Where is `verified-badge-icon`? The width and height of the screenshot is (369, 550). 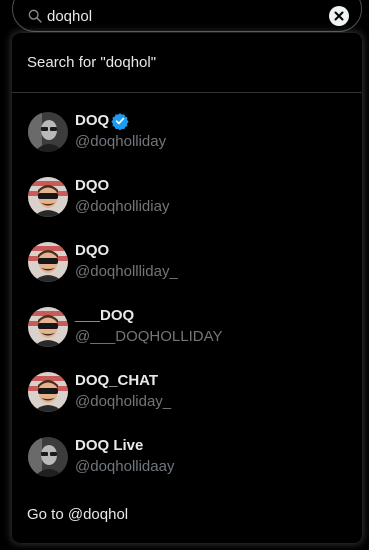
verified-badge-icon is located at coordinates (120, 121).